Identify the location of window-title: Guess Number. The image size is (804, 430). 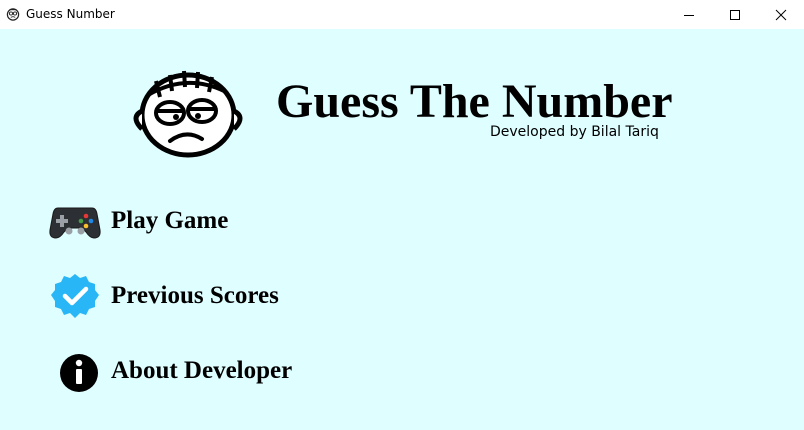
(70, 14).